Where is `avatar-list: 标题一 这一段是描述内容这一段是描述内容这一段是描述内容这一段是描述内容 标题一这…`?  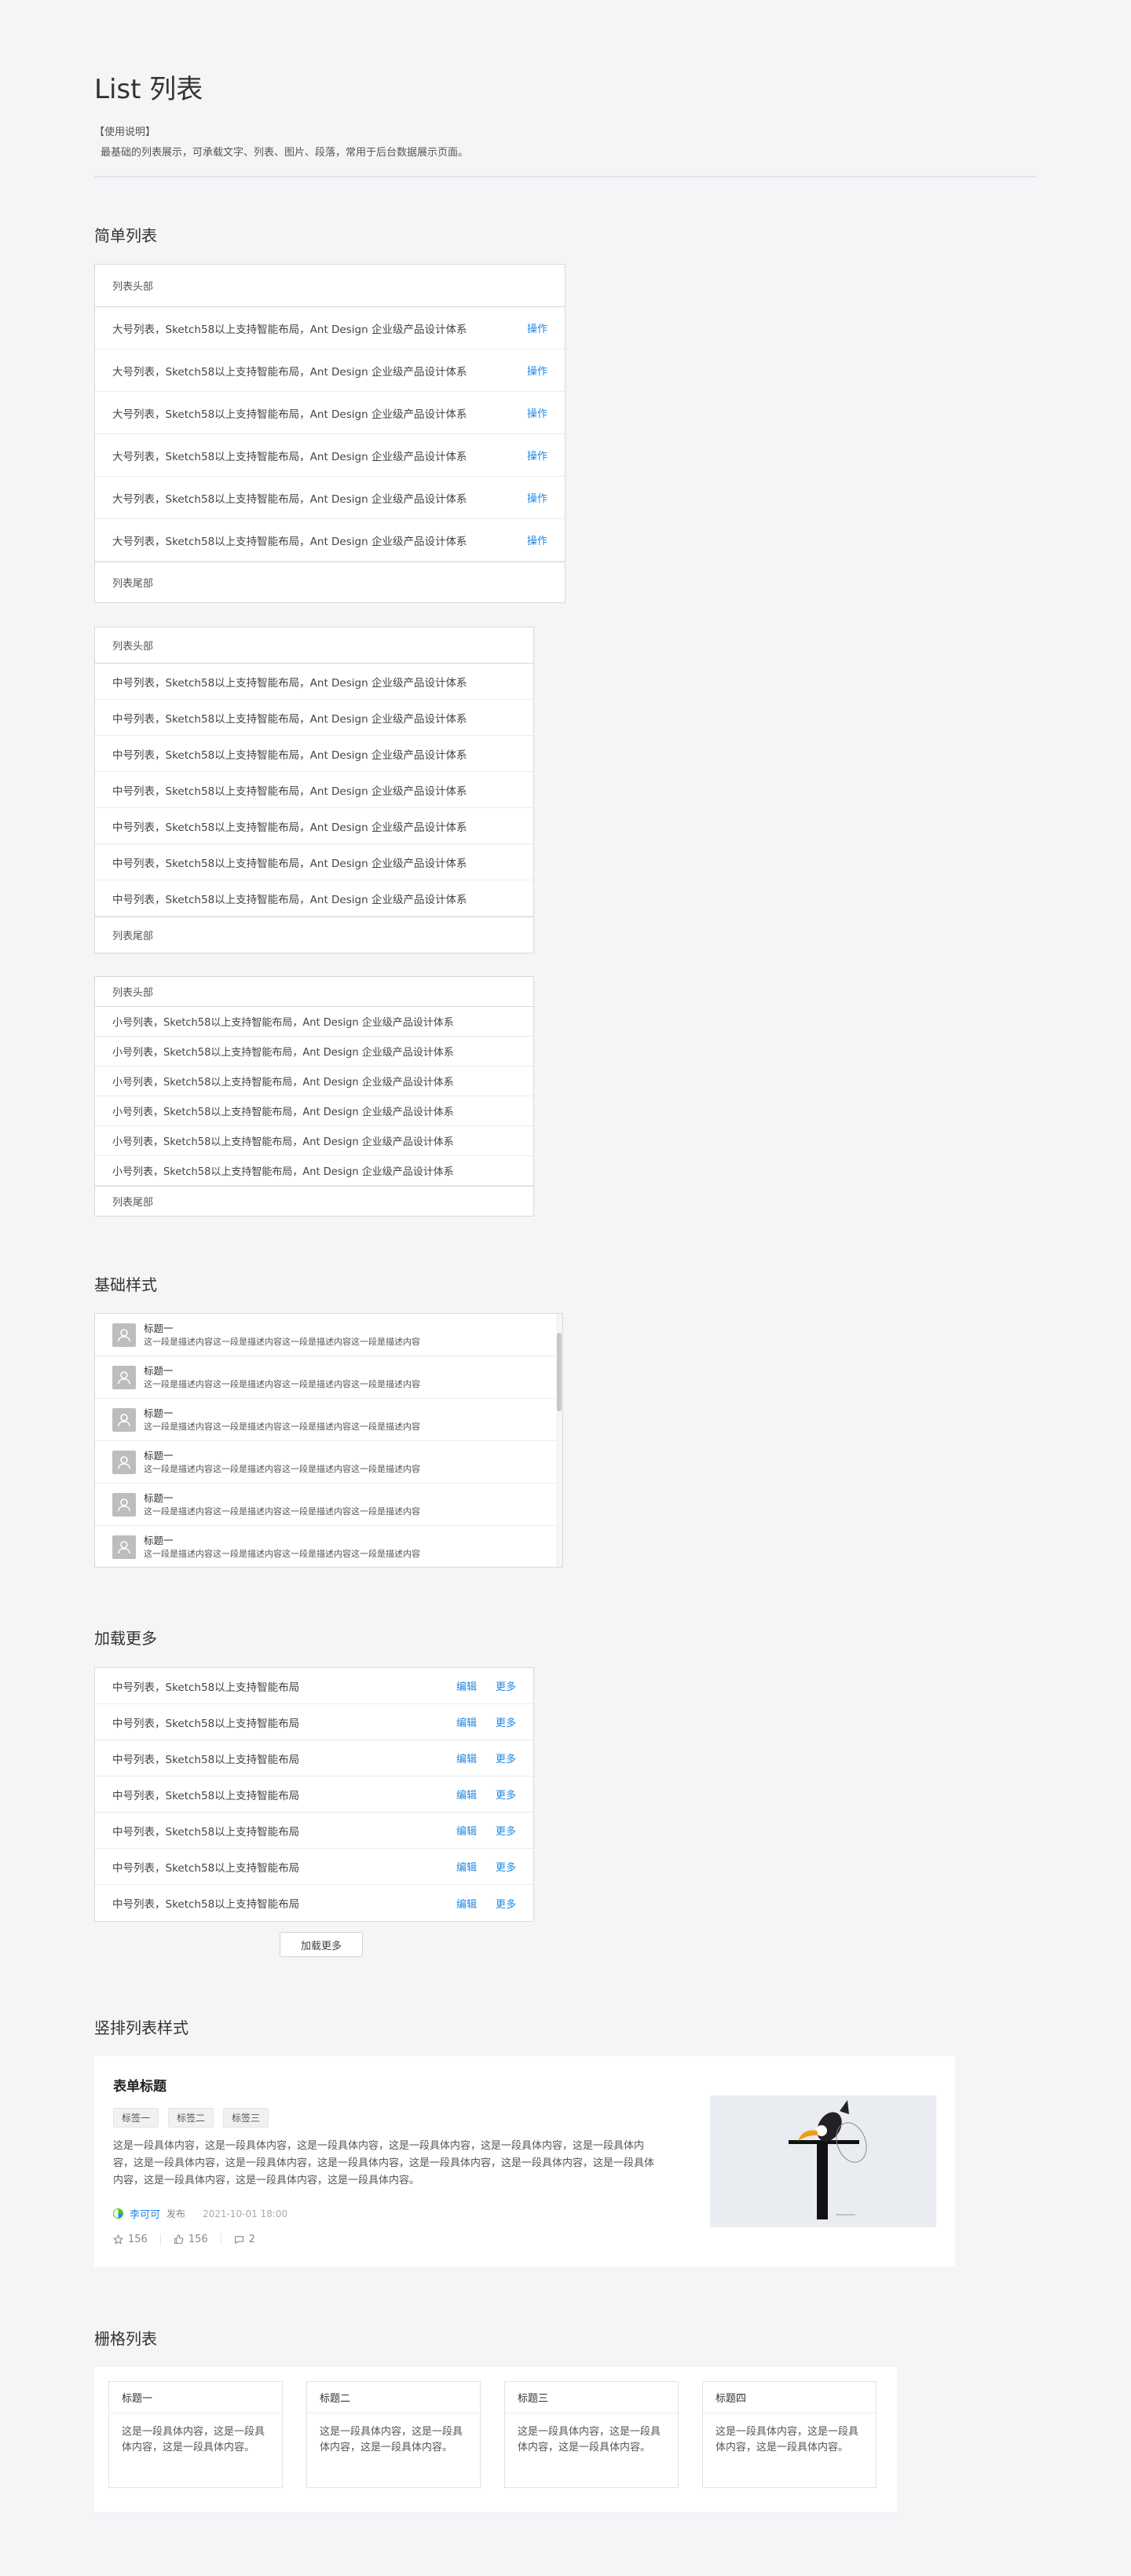
avatar-list: 标题一 这一段是描述内容这一段是描述内容这一段是描述内容这一段是描述内容 标题一这… is located at coordinates (328, 1441).